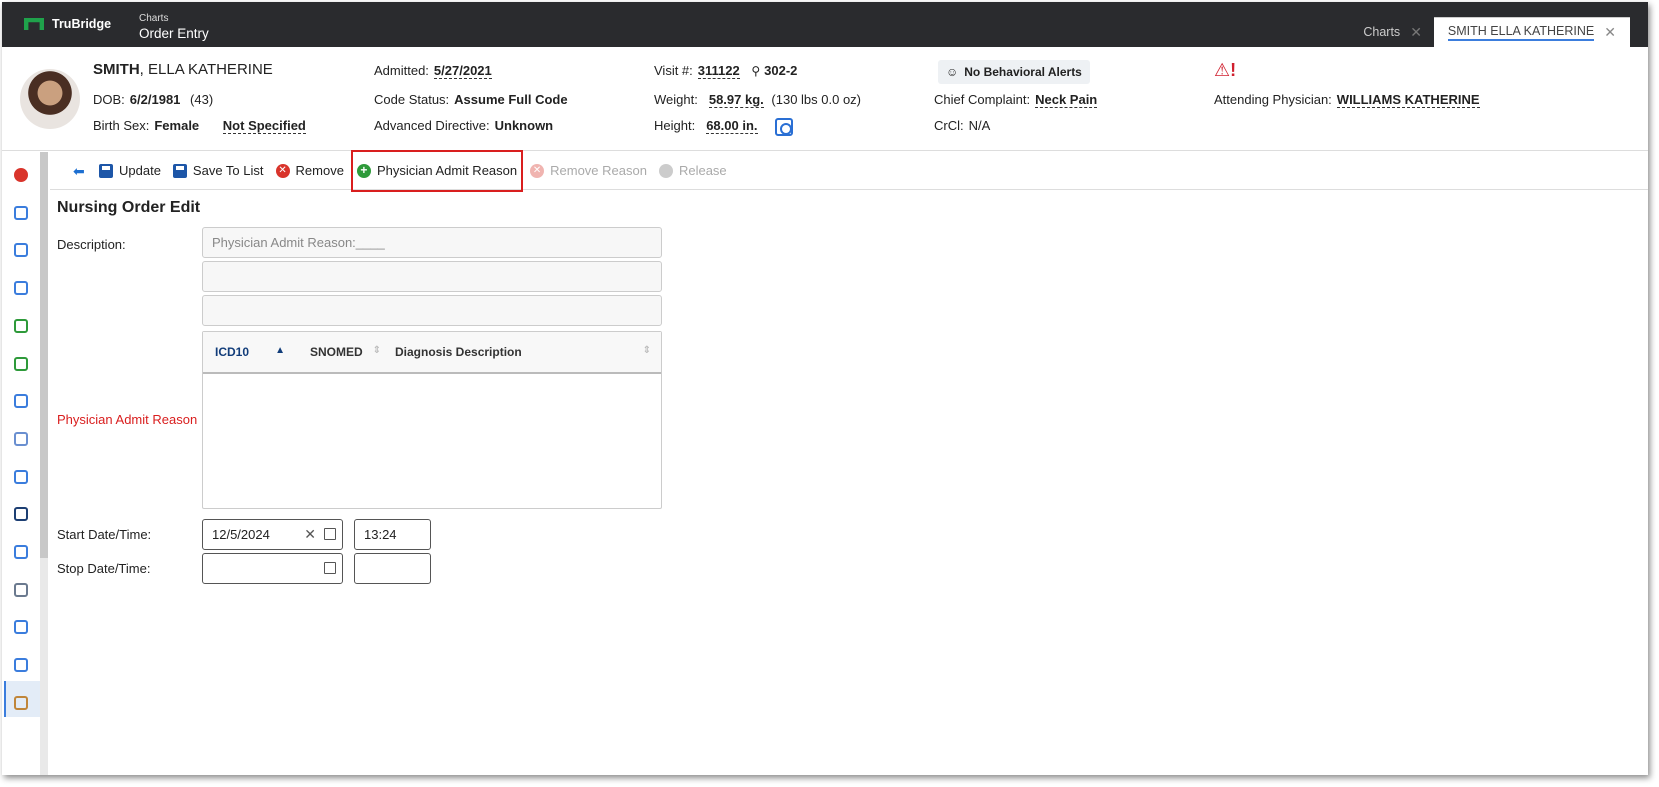  I want to click on scale-icon, so click(784, 127).